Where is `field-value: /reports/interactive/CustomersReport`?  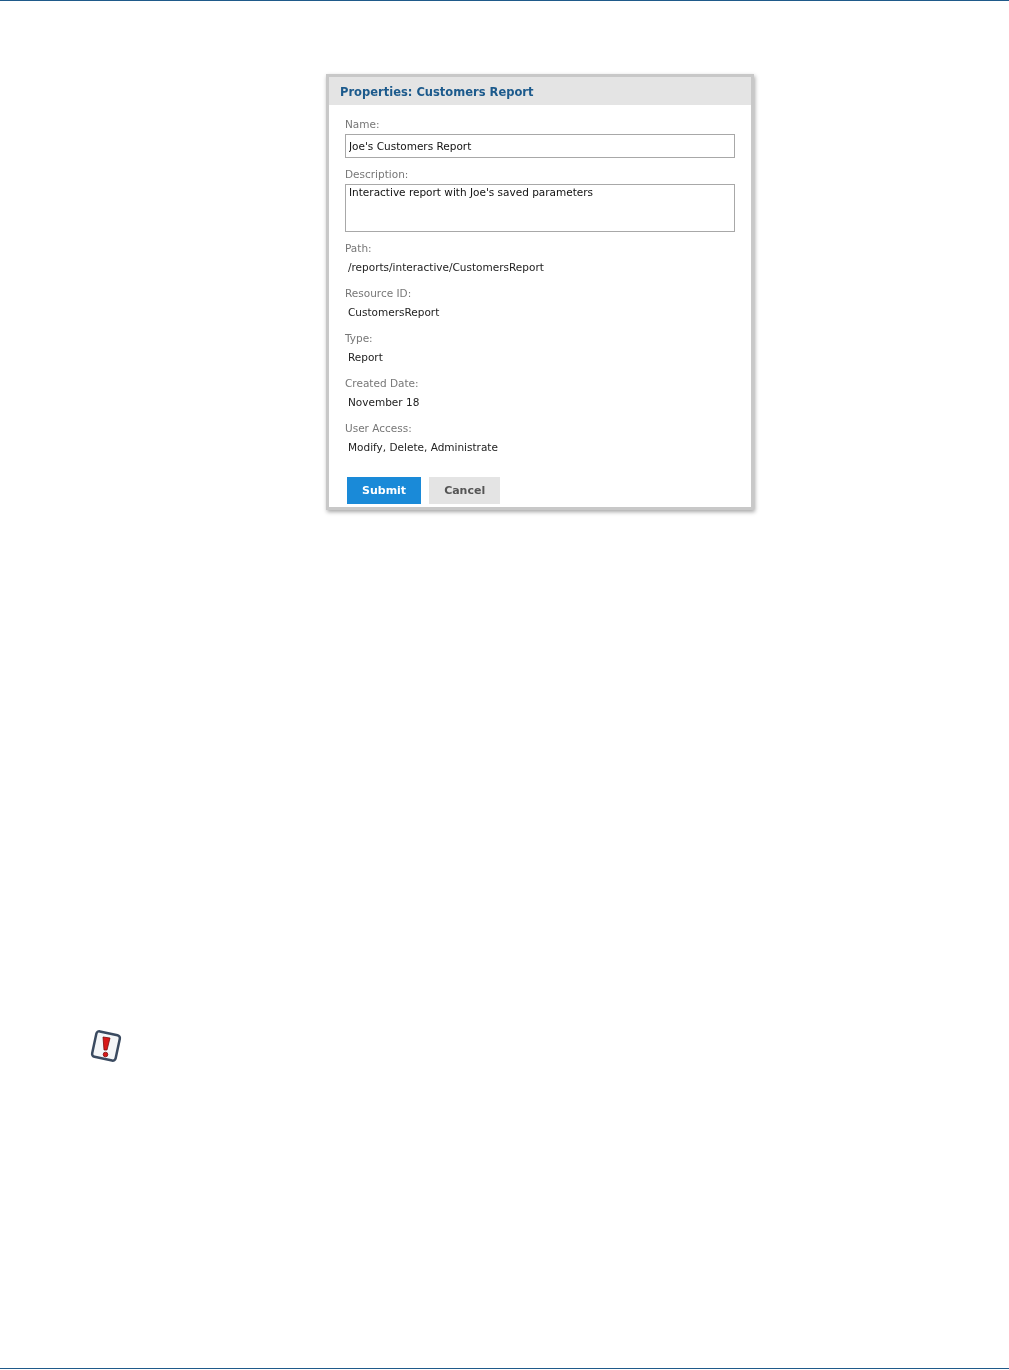 field-value: /reports/interactive/CustomersReport is located at coordinates (446, 267).